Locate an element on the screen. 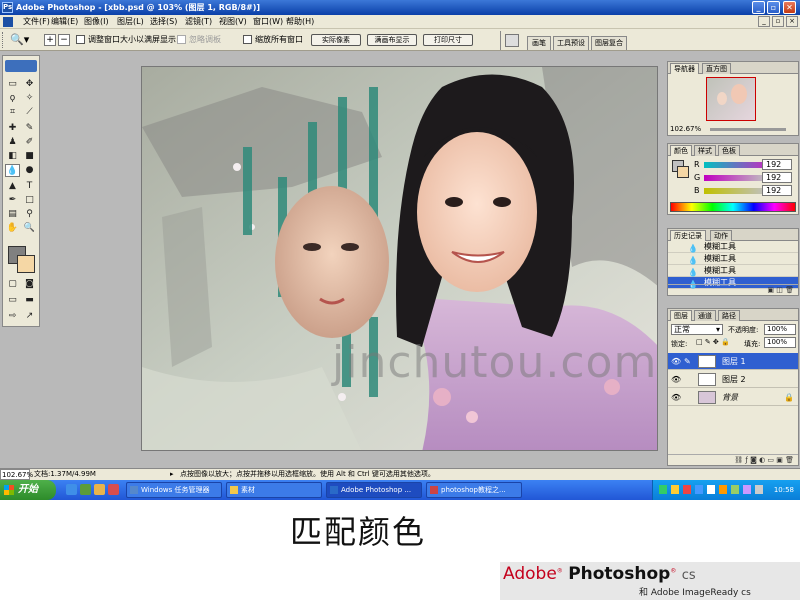 Image resolution: width=800 pixels, height=600 pixels. menu-filter: 滤镜(T) is located at coordinates (198, 22).